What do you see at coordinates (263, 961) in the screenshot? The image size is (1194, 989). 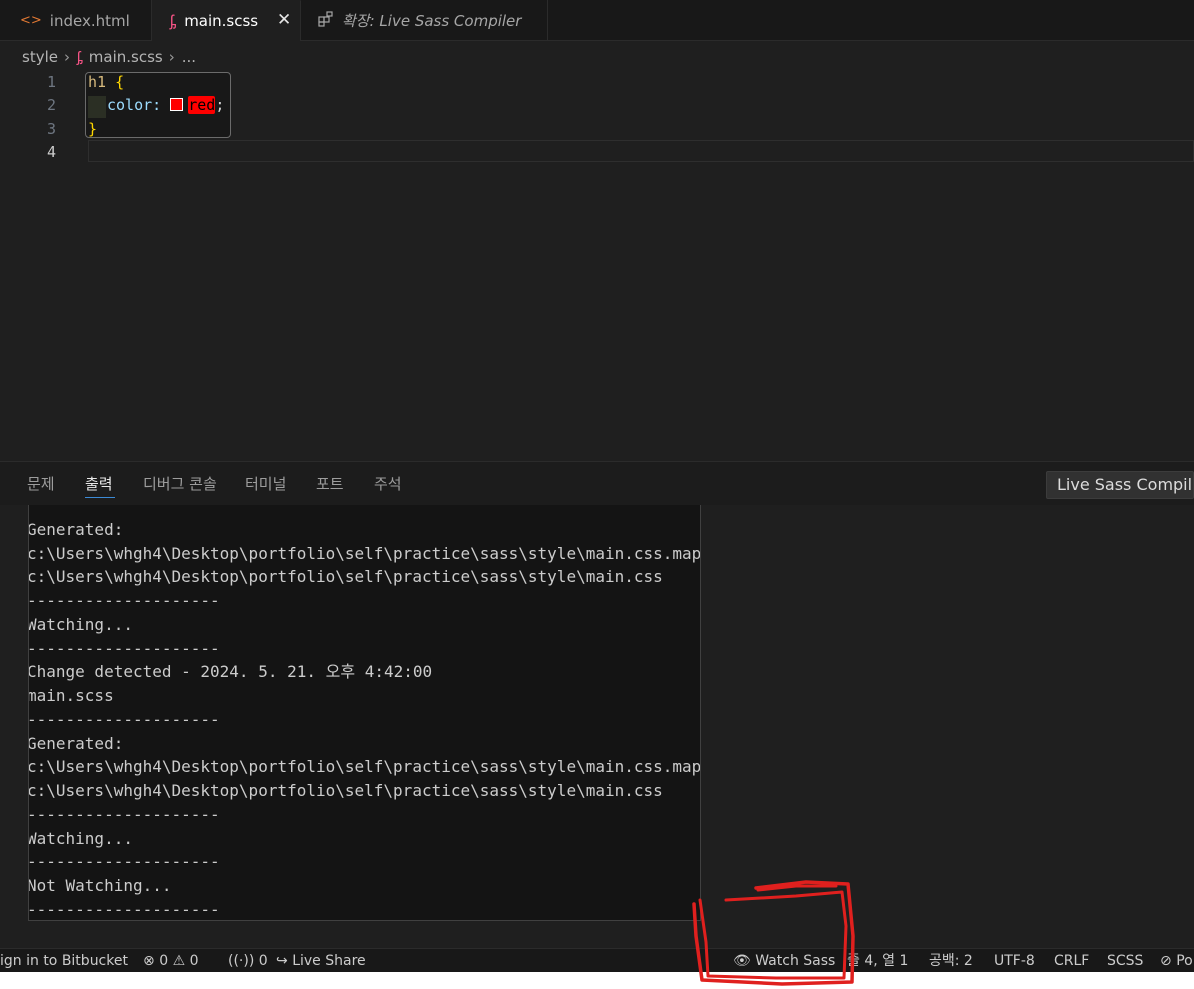 I see `ports-count: 0` at bounding box center [263, 961].